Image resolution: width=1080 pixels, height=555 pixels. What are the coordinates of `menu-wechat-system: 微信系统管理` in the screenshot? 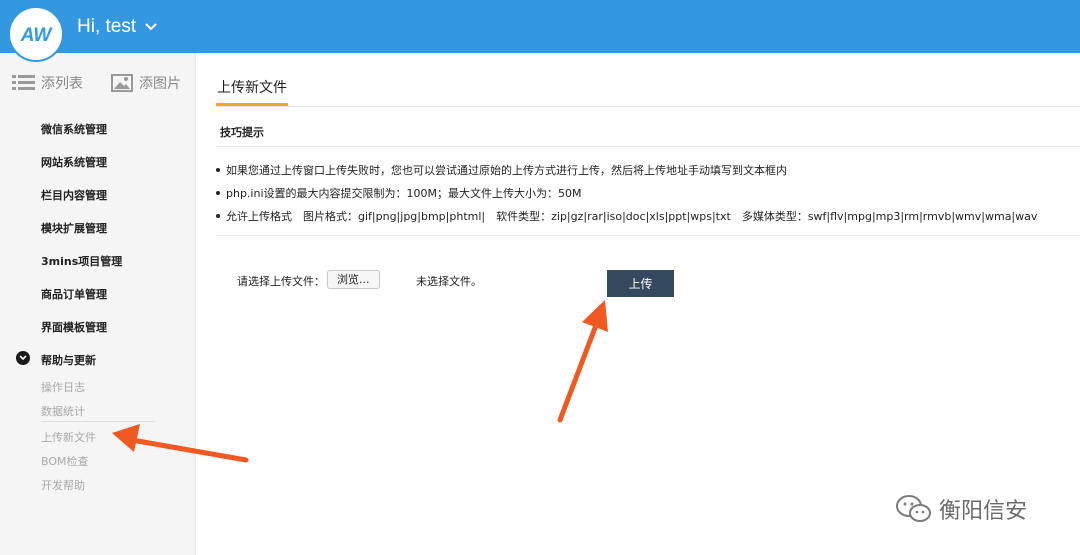 It's located at (74, 129).